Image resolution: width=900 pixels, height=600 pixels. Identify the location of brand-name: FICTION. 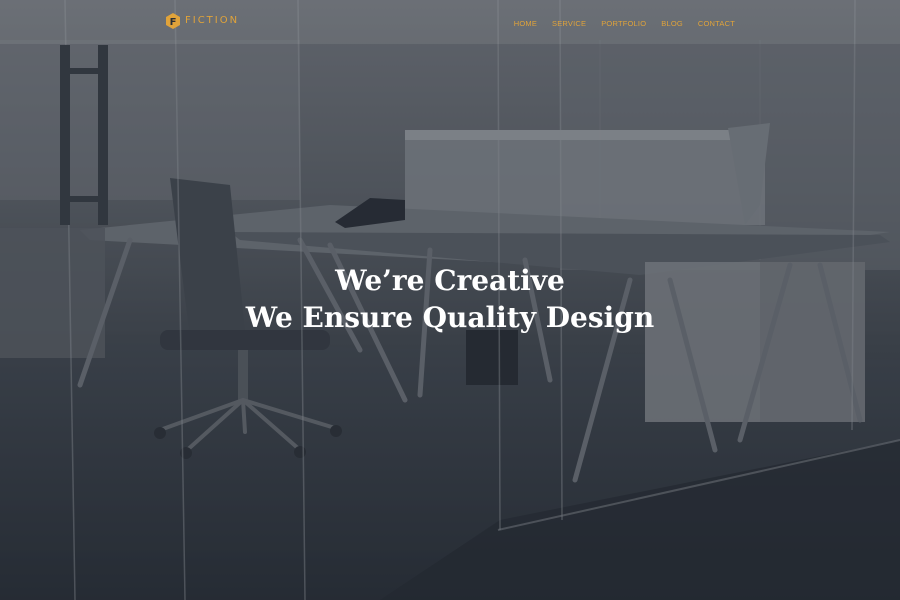
(212, 20).